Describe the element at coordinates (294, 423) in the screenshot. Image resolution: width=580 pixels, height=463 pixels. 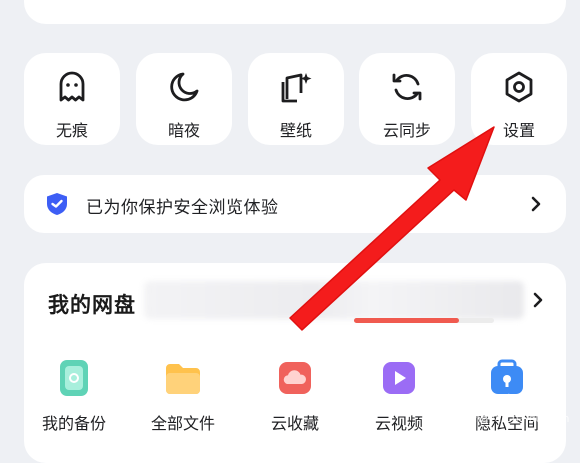
I see `cloud-favorite-label: 云收藏` at that location.